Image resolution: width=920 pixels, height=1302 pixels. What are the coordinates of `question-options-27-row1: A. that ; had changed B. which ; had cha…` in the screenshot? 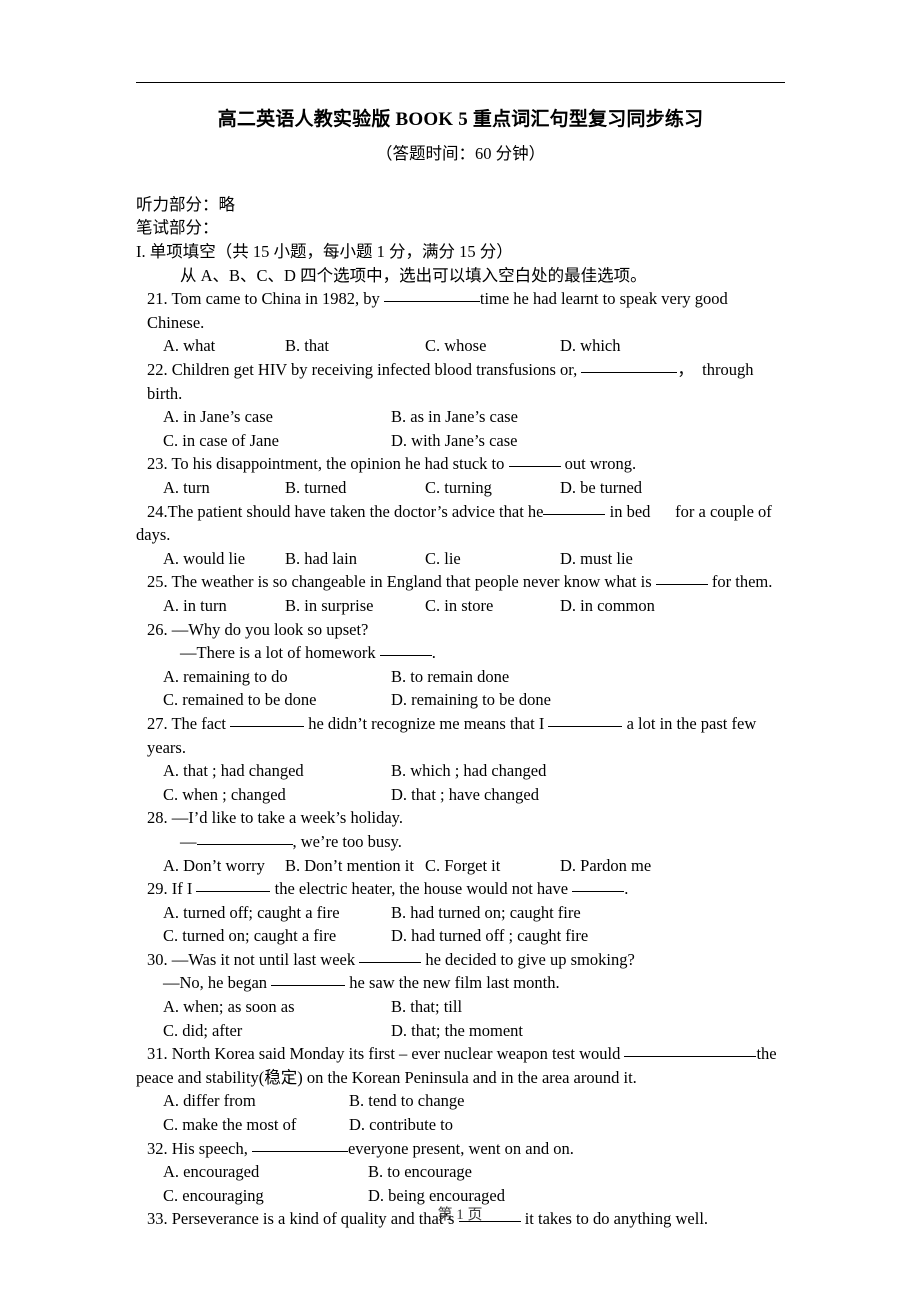 It's located at (460, 771).